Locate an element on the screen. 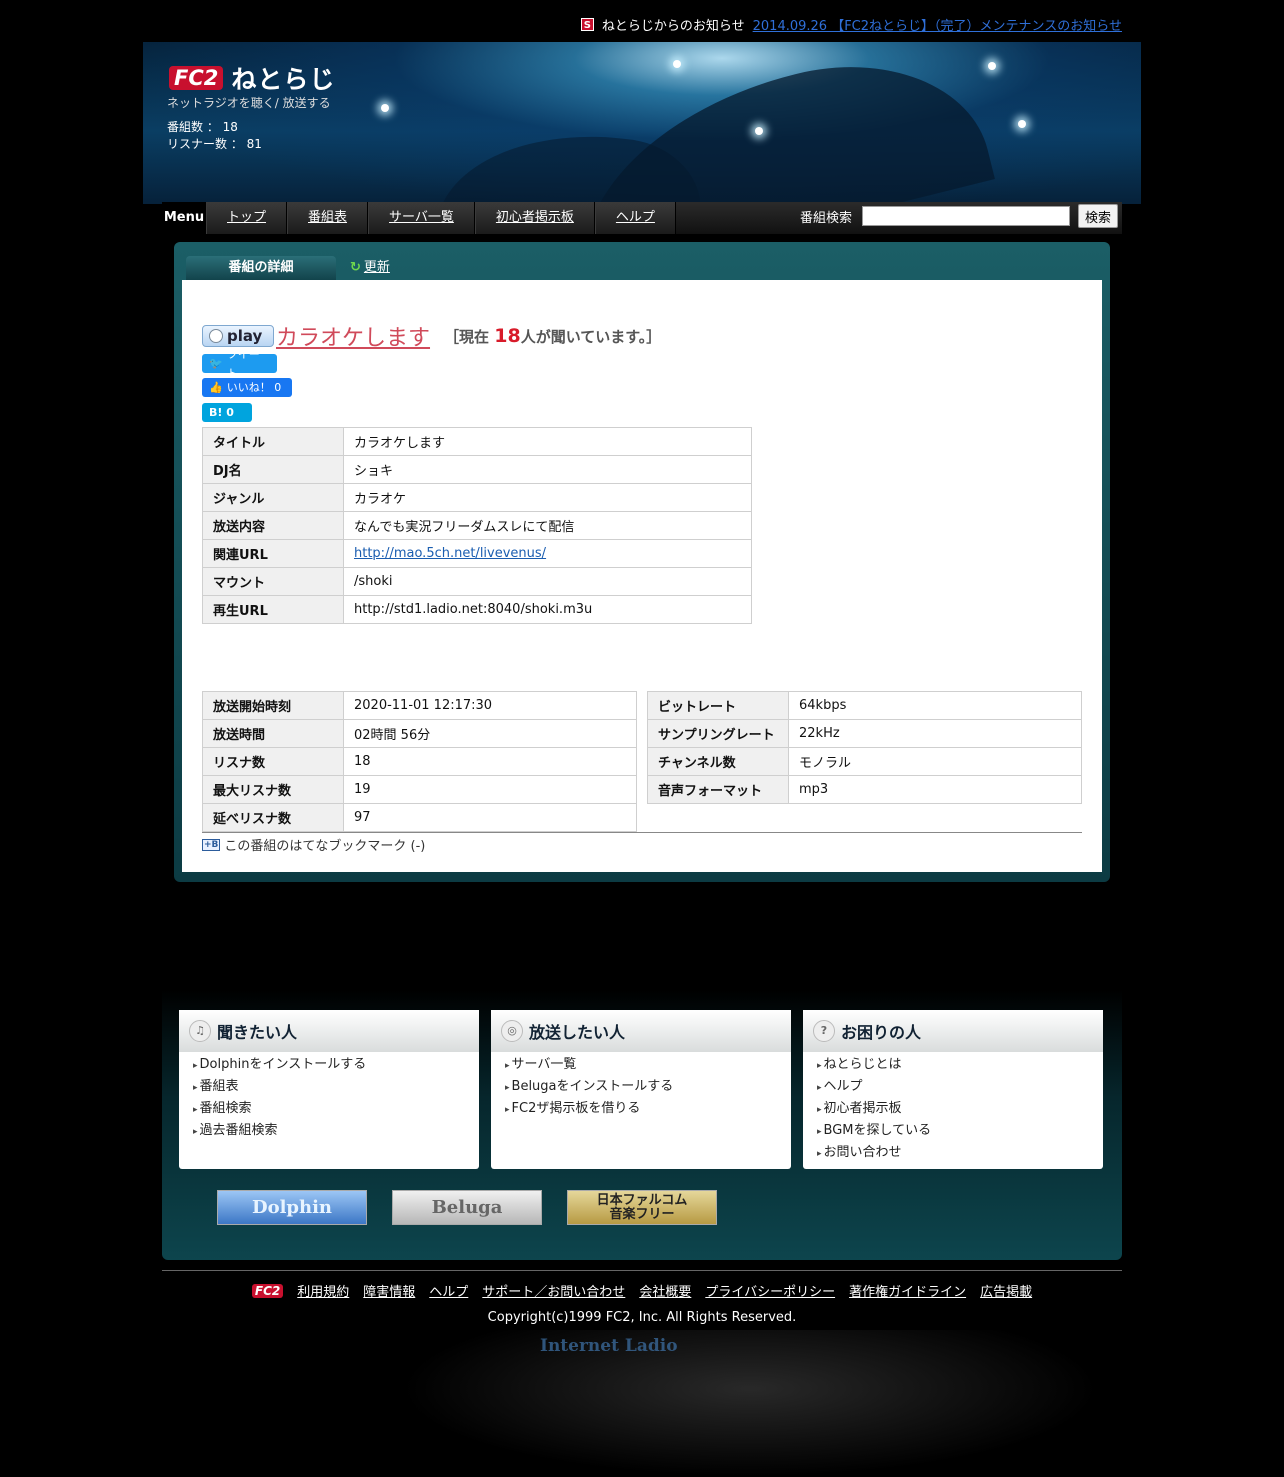 This screenshot has height=1477, width=1284. row-value: カラオケ is located at coordinates (547, 497).